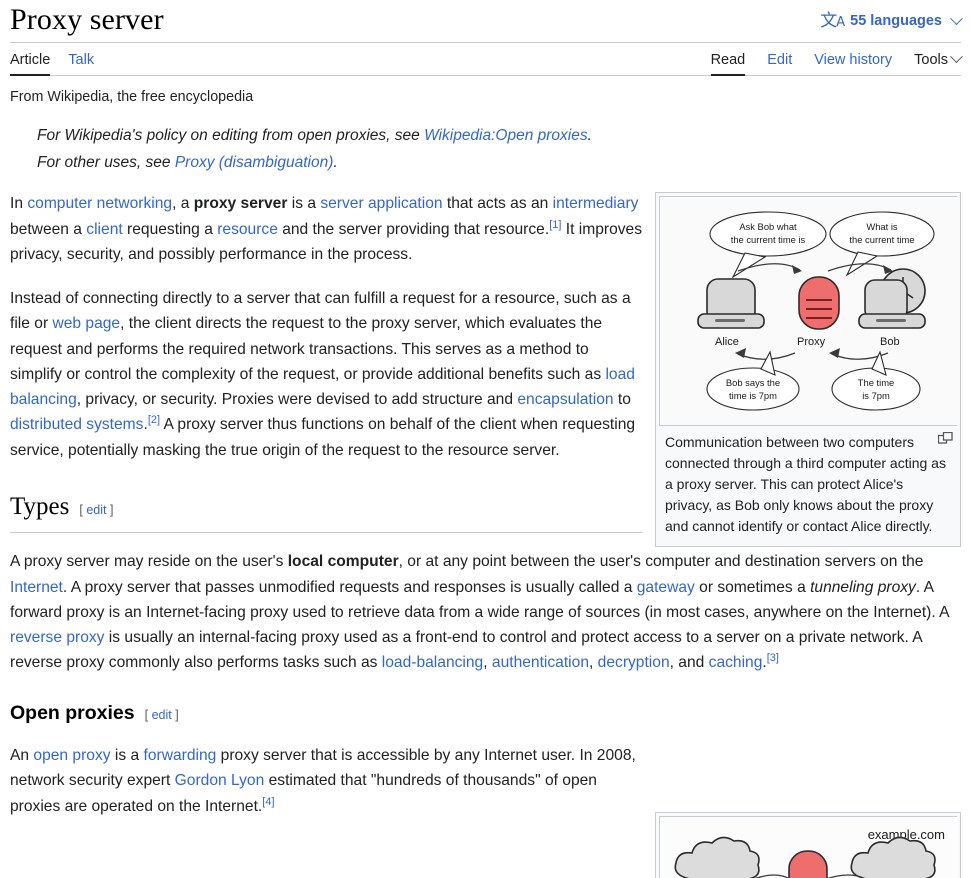 The image size is (971, 878). Describe the element at coordinates (35, 64) in the screenshot. I see `tab-article: Article` at that location.